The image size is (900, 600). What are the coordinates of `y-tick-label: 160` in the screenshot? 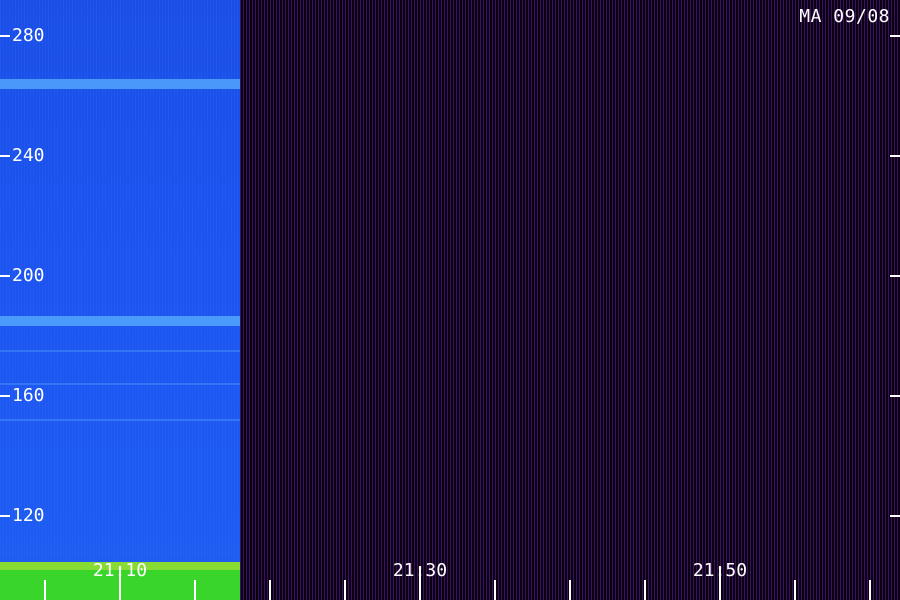 It's located at (28, 395).